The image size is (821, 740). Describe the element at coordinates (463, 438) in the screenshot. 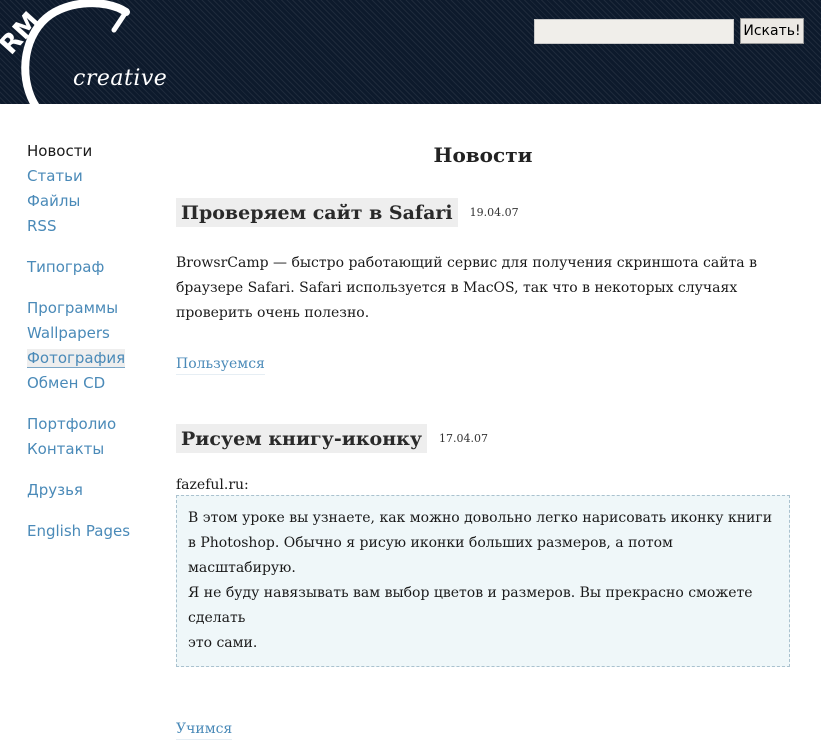

I see `post-date: 17.04.07` at that location.